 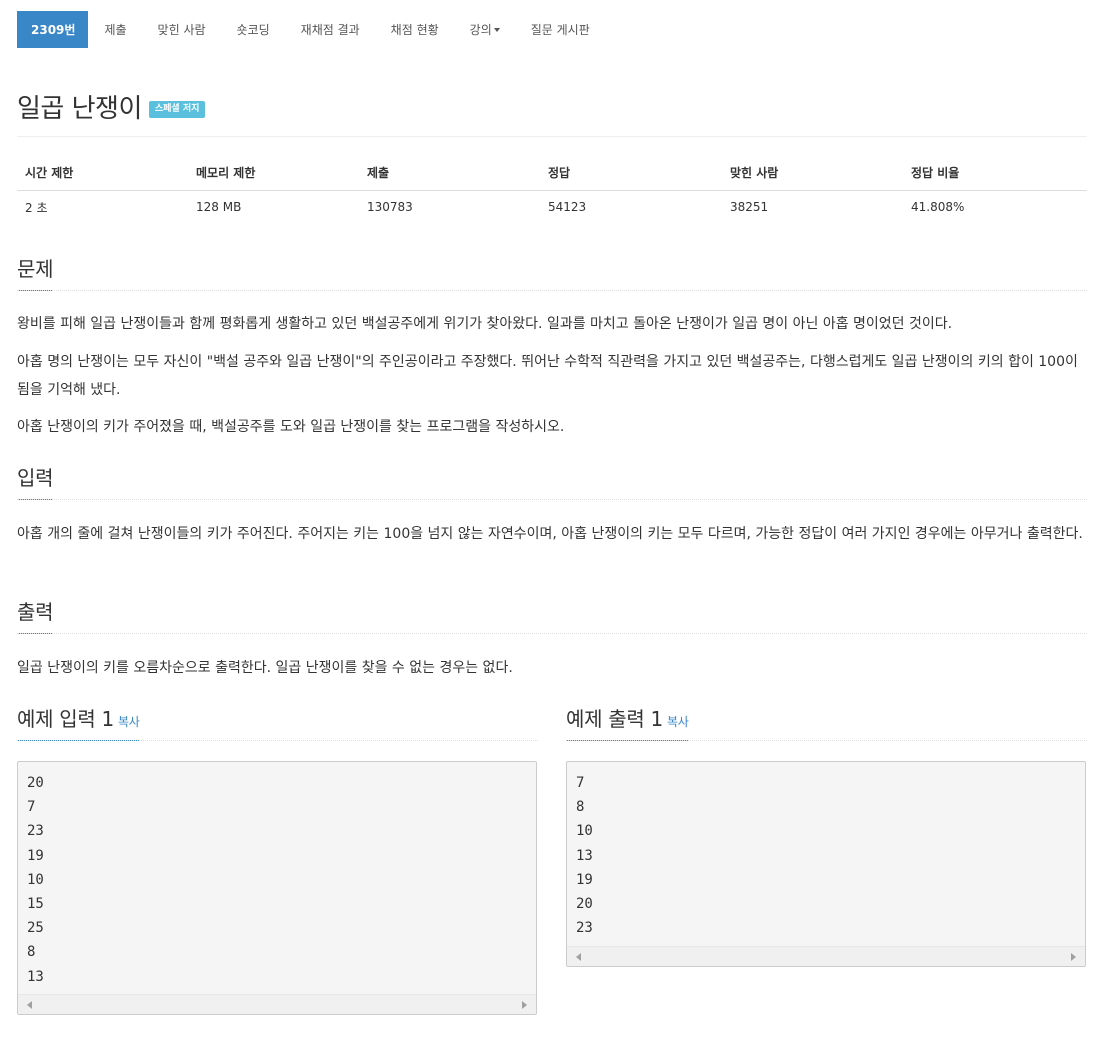 I want to click on sample-input-header: 예제 입력 1 복사, so click(x=277, y=722).